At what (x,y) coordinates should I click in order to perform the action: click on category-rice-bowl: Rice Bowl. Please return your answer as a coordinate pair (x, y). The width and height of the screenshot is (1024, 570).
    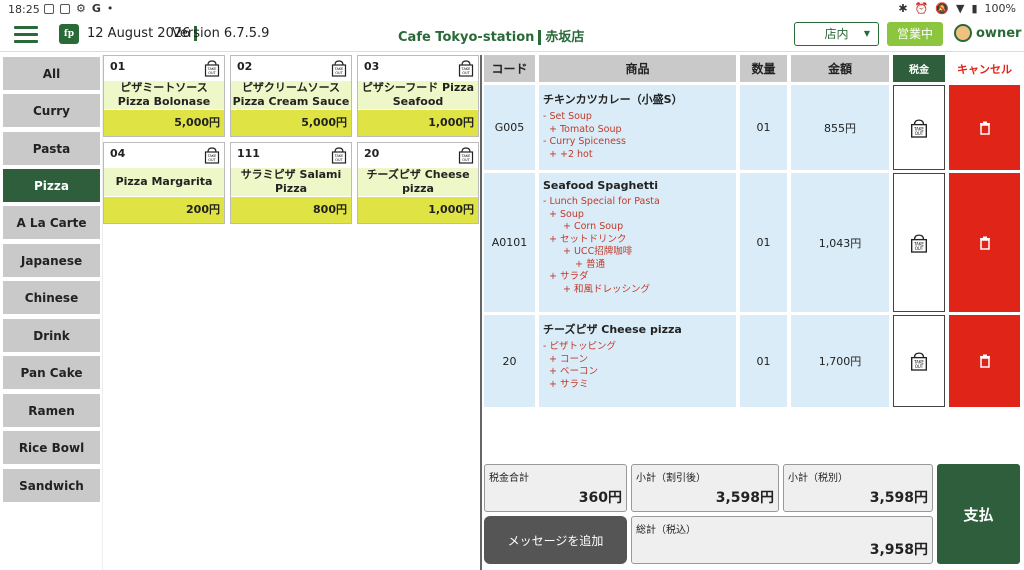
    Looking at the image, I should click on (51, 447).